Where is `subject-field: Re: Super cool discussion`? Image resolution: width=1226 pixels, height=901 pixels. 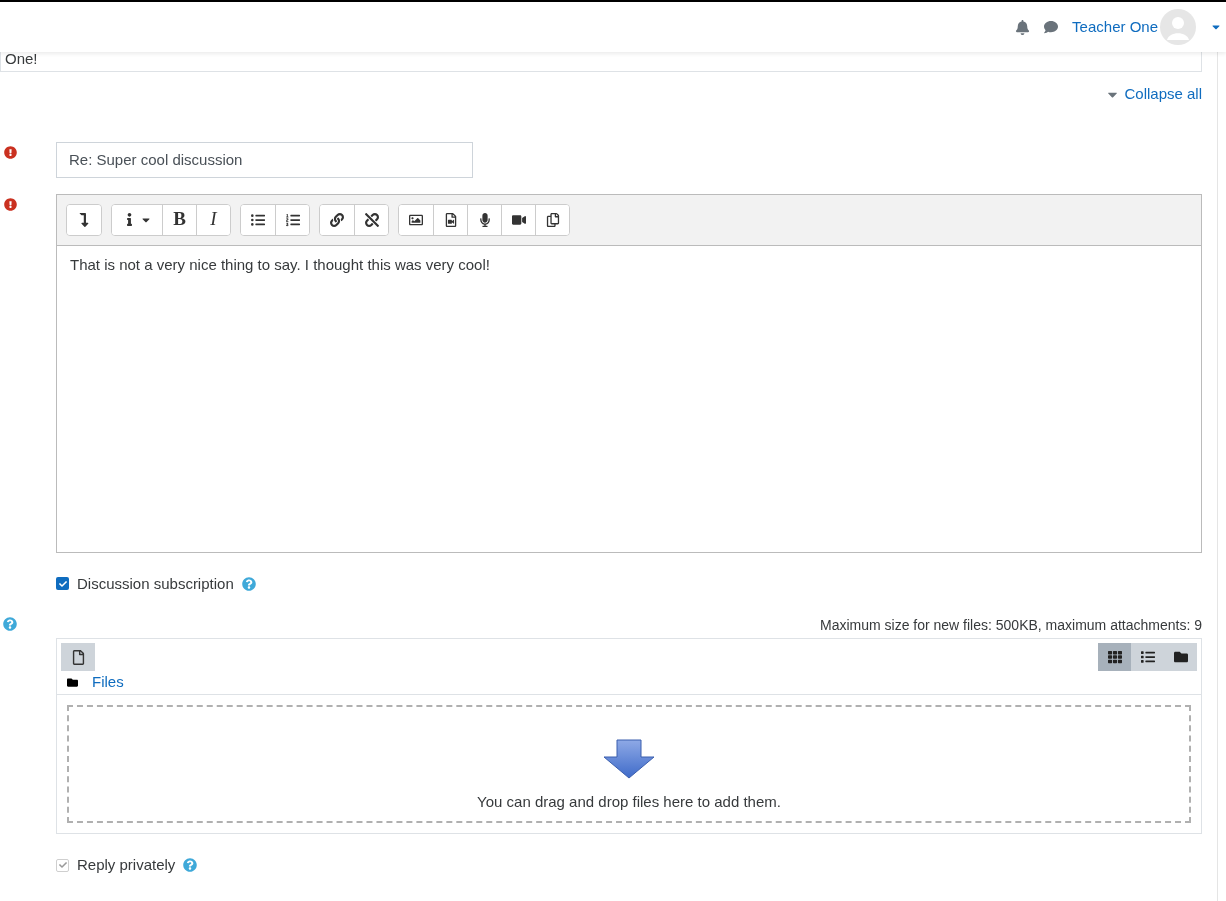
subject-field: Re: Super cool discussion is located at coordinates (264, 159).